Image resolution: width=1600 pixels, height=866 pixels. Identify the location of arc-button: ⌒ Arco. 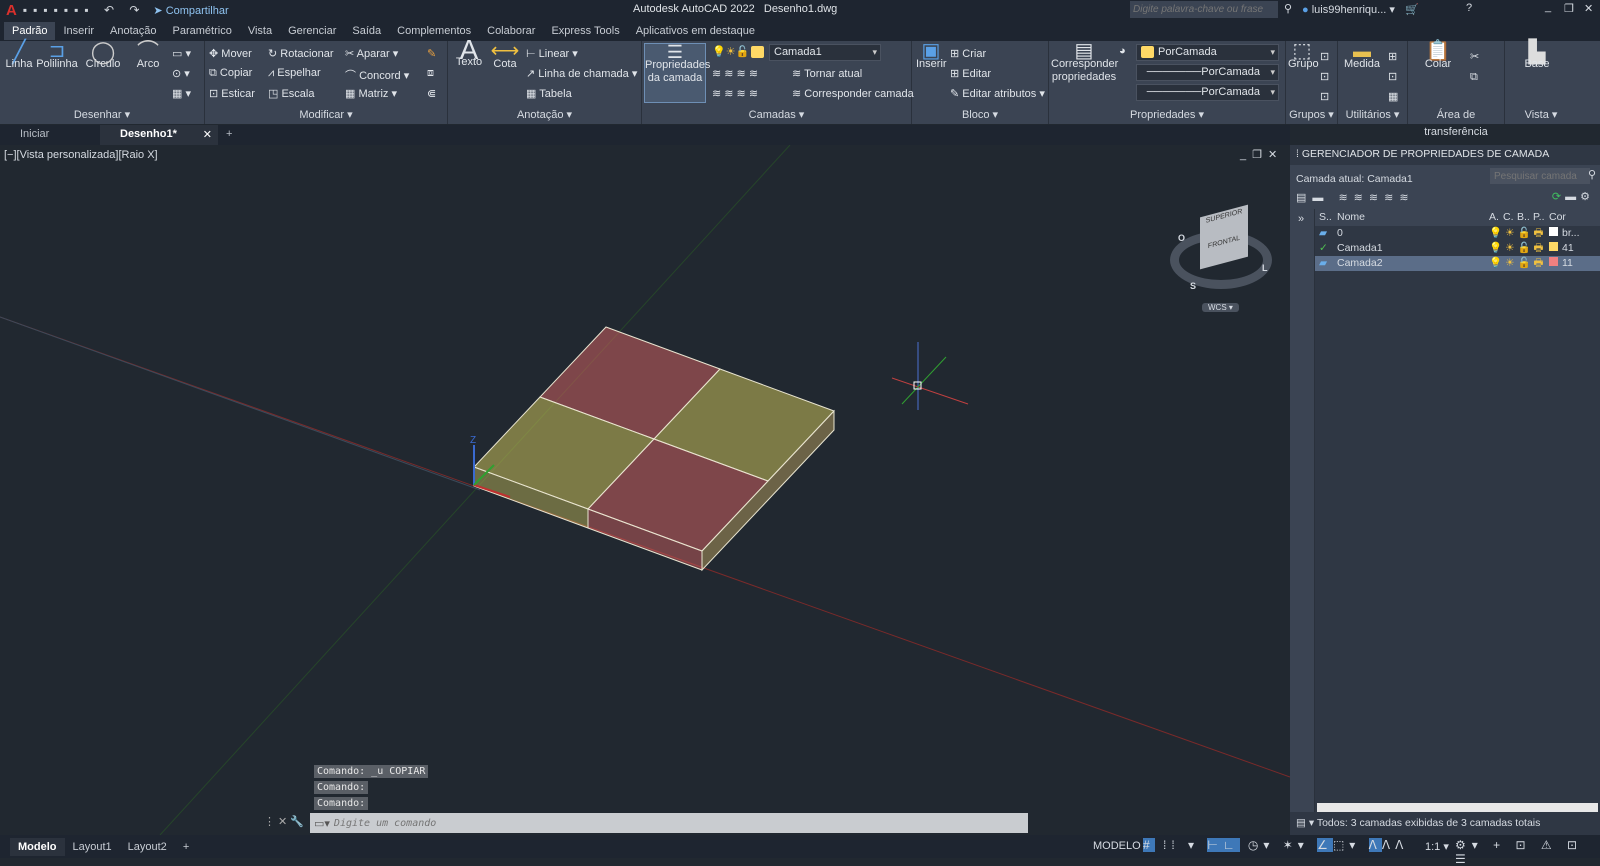
(148, 56).